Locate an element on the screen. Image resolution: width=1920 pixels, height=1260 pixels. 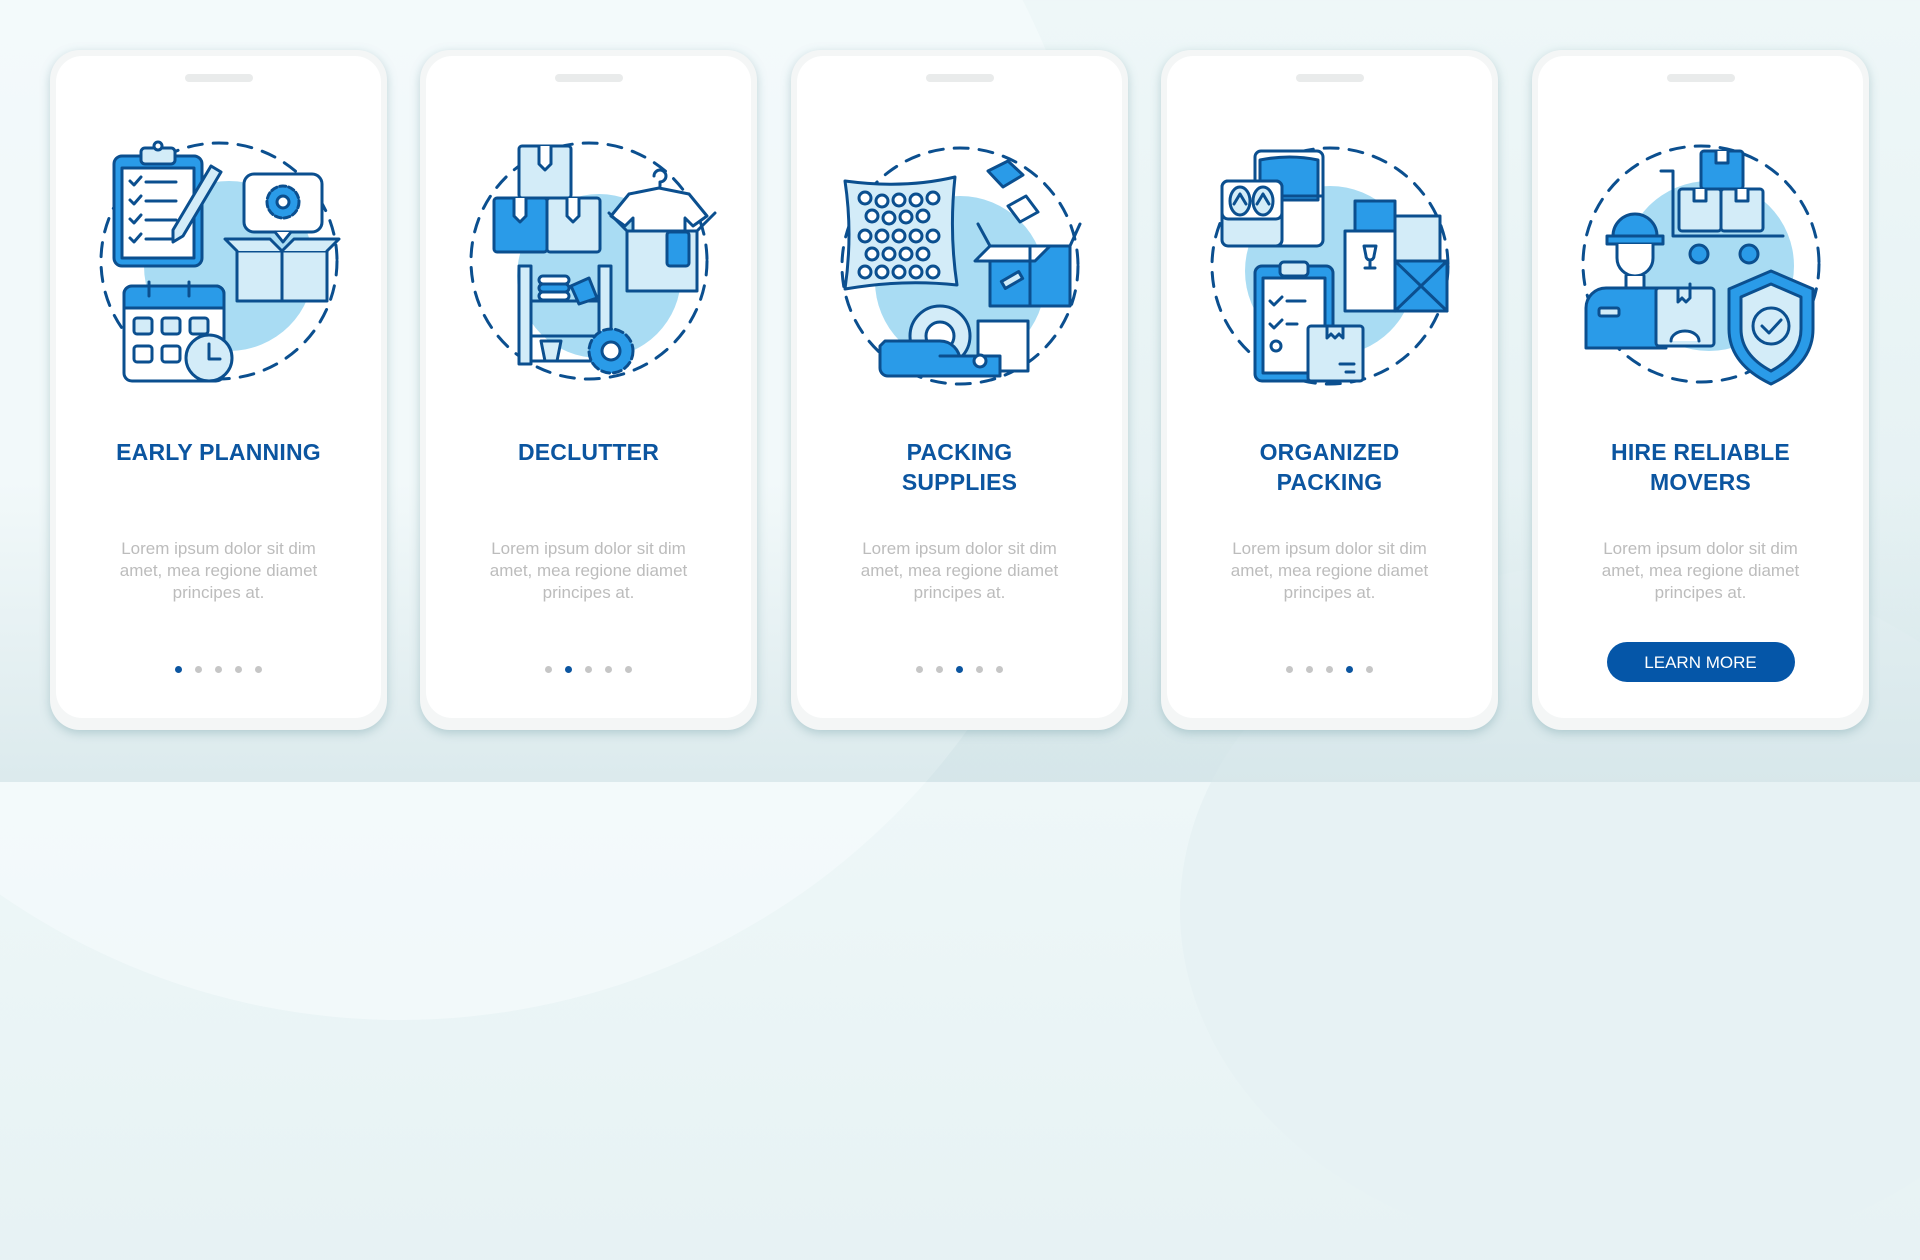
card-title: DECLUTTER is located at coordinates (588, 452).